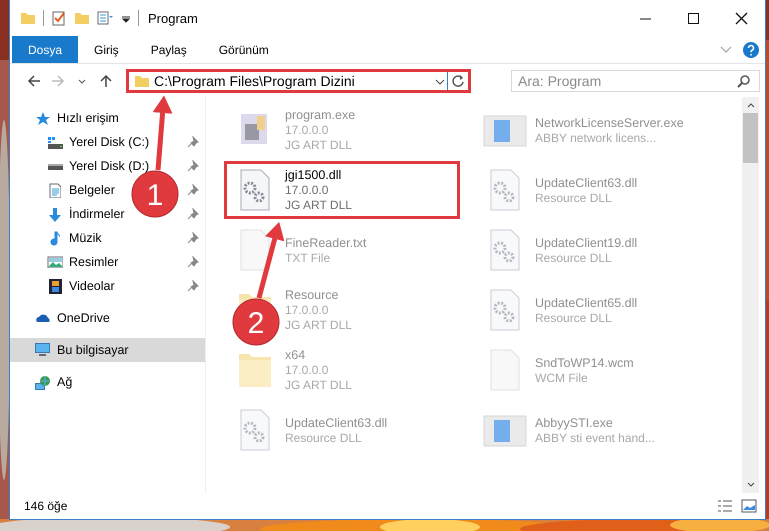  What do you see at coordinates (243, 49) in the screenshot?
I see `ribbon-tab: Görünüm` at bounding box center [243, 49].